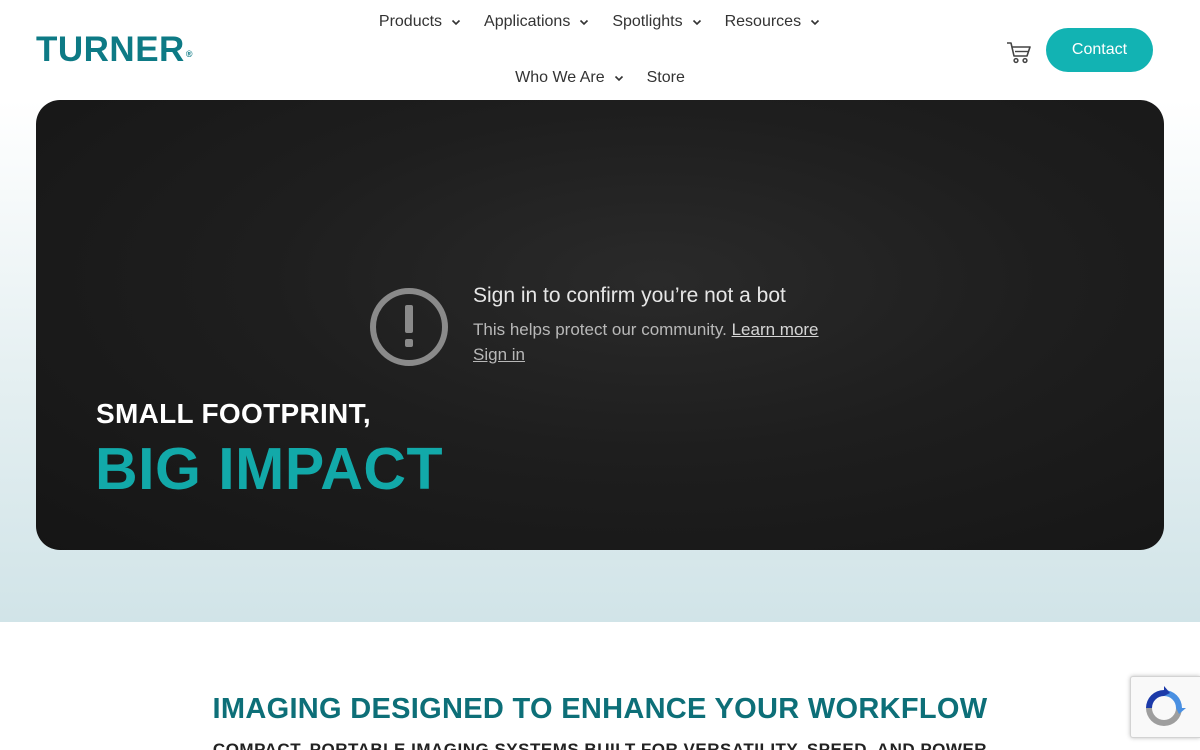 The image size is (1200, 750). I want to click on contact-button: Contact, so click(1099, 50).